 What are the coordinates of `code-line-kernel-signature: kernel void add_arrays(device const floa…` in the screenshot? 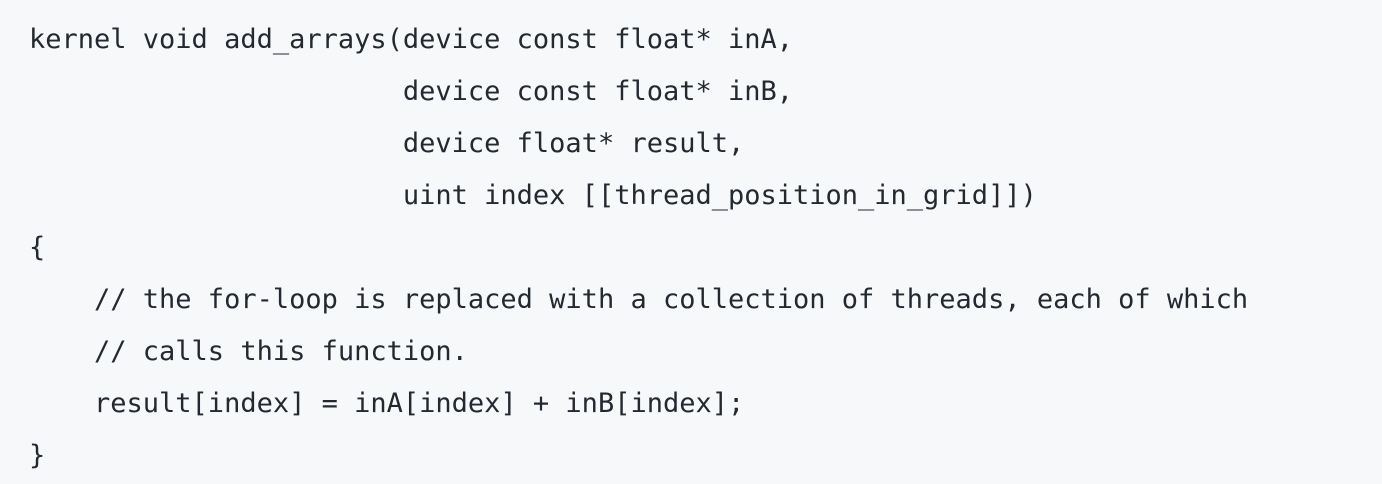 It's located at (411, 39).